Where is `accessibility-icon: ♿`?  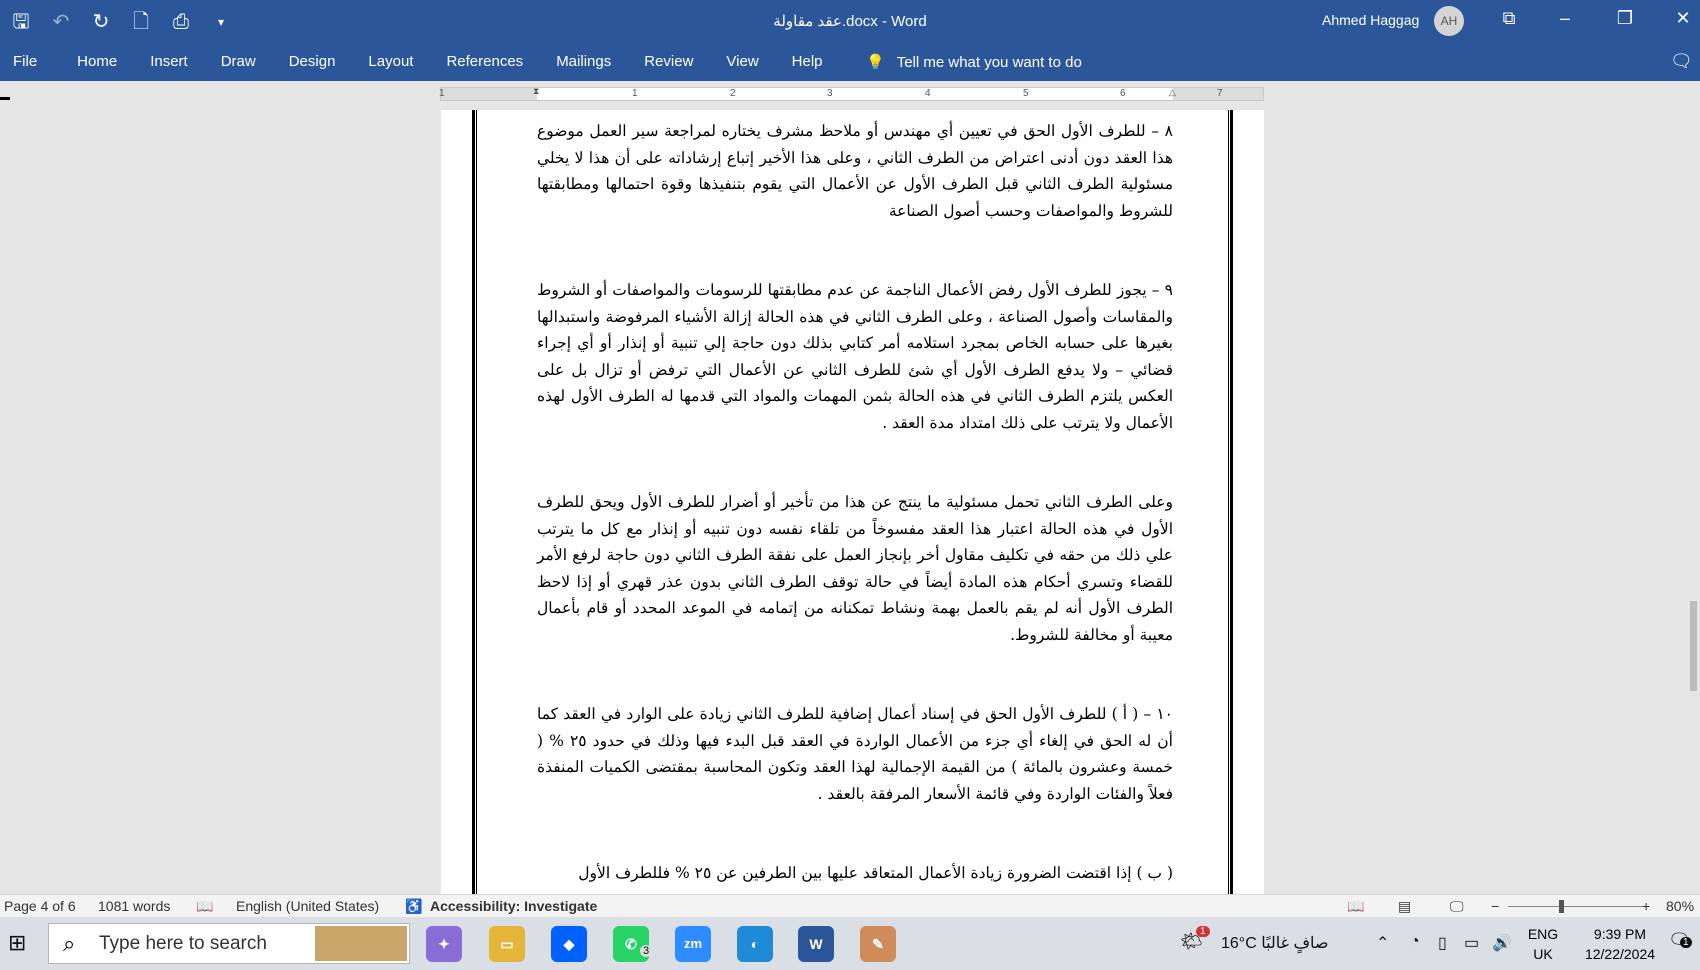
accessibility-icon: ♿ is located at coordinates (414, 906).